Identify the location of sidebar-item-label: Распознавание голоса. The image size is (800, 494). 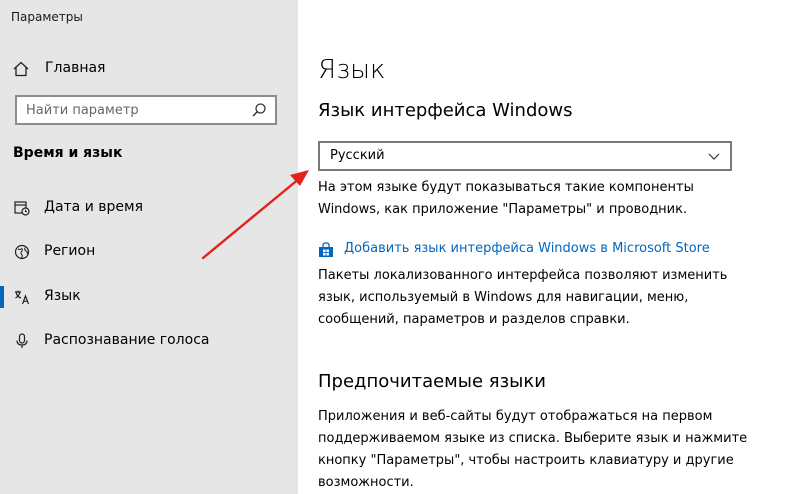
(127, 340).